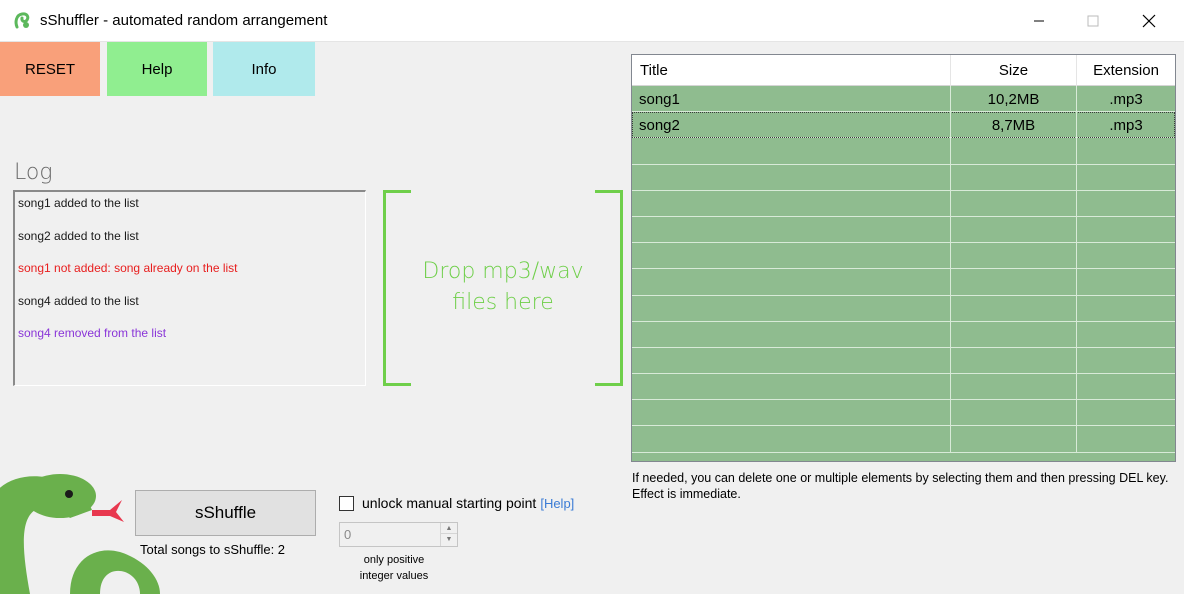 This screenshot has width=1184, height=594. I want to click on stepper-down-arrow-icon: ▼, so click(449, 539).